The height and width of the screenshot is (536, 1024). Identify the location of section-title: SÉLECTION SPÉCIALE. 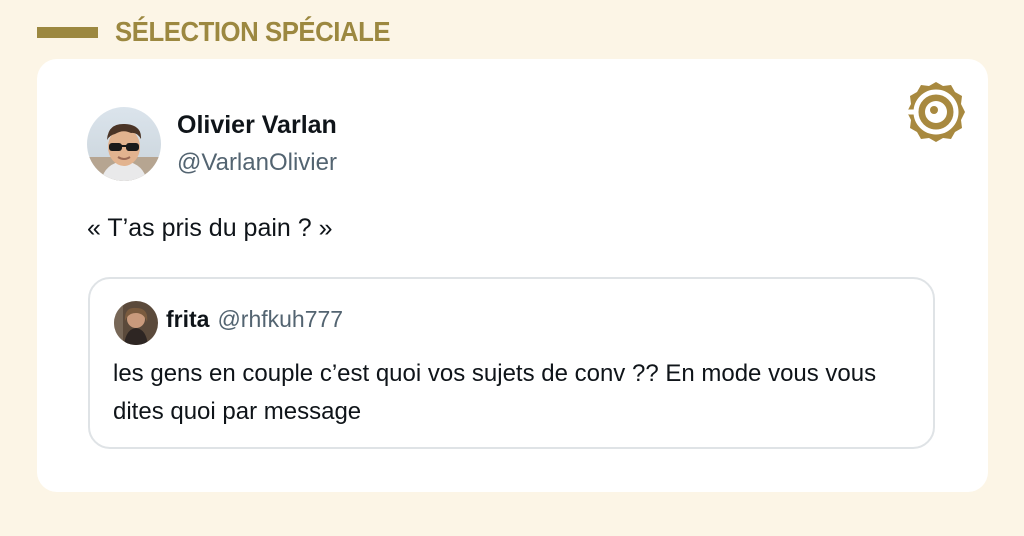
(253, 31).